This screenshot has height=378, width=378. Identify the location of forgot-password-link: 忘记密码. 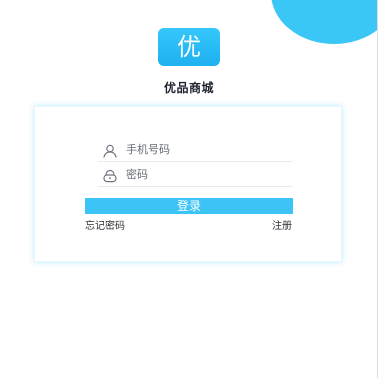
(105, 227).